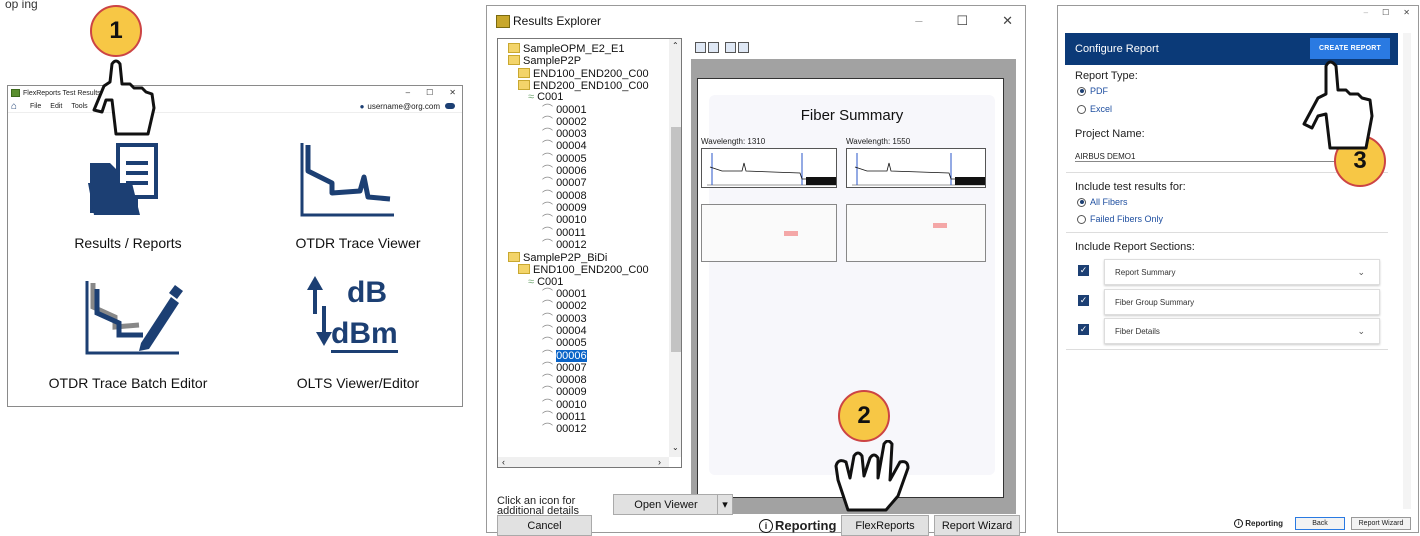 The width and height of the screenshot is (1420, 536). Describe the element at coordinates (659, 462) in the screenshot. I see `scroll-right-icon: ›` at that location.